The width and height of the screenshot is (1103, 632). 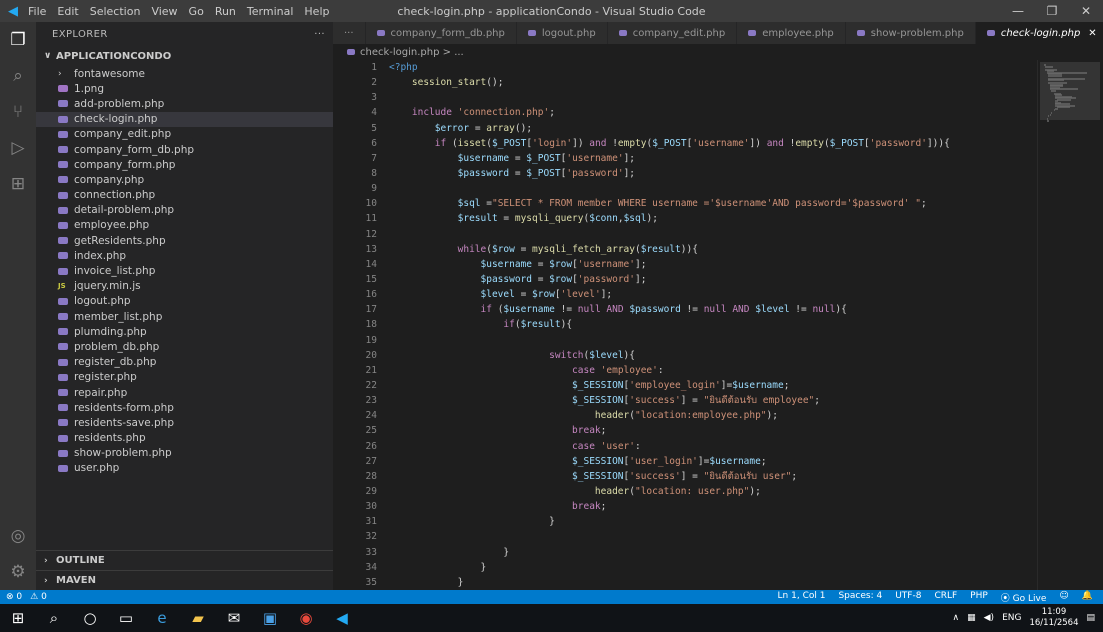 What do you see at coordinates (683, 567) in the screenshot?
I see `code-line: 34 }` at bounding box center [683, 567].